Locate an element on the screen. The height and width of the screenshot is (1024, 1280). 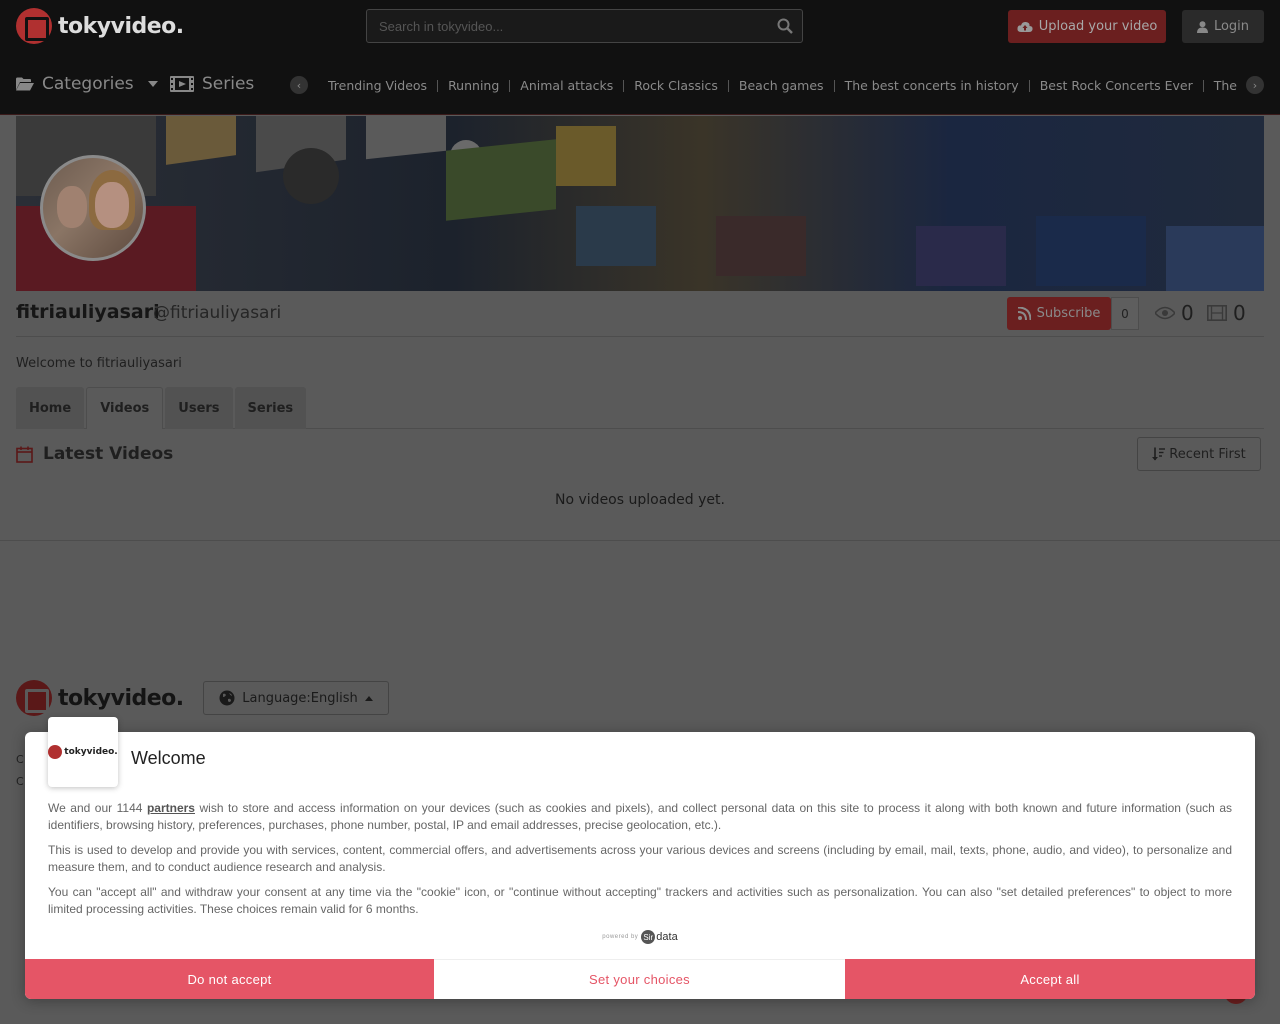
subscriber-count: 0 is located at coordinates (1125, 313).